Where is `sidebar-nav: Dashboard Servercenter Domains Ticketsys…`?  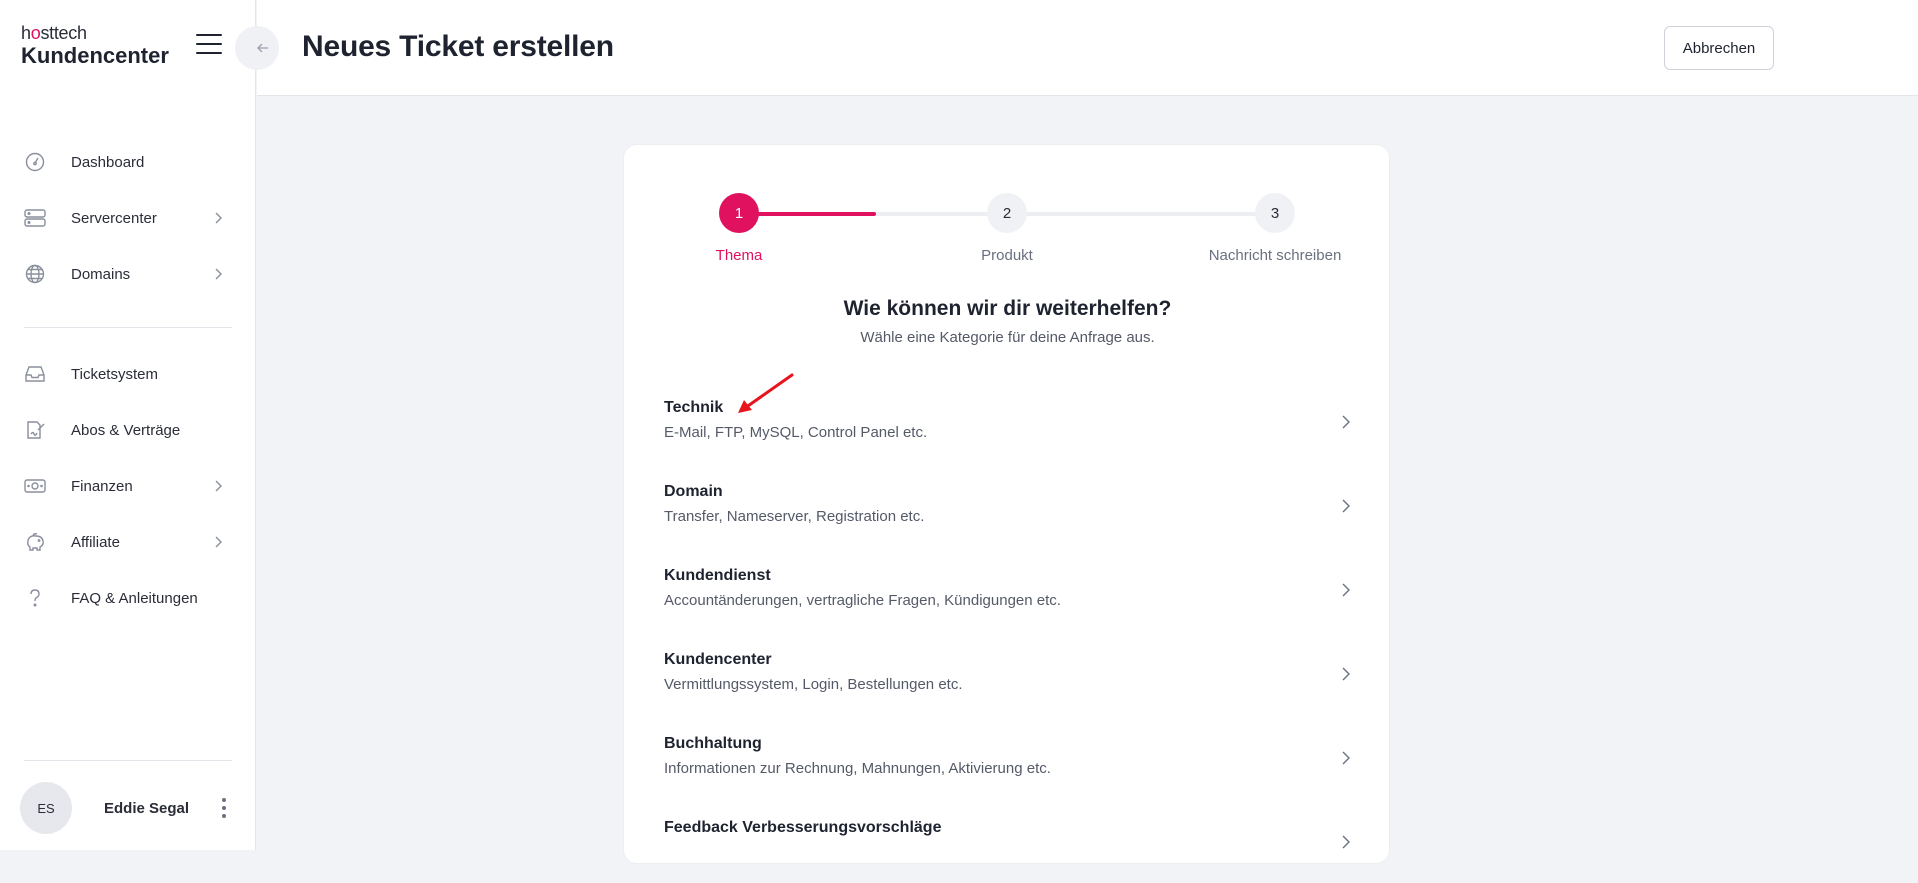
sidebar-nav: Dashboard Servercenter Domains Ticketsys… is located at coordinates (128, 380).